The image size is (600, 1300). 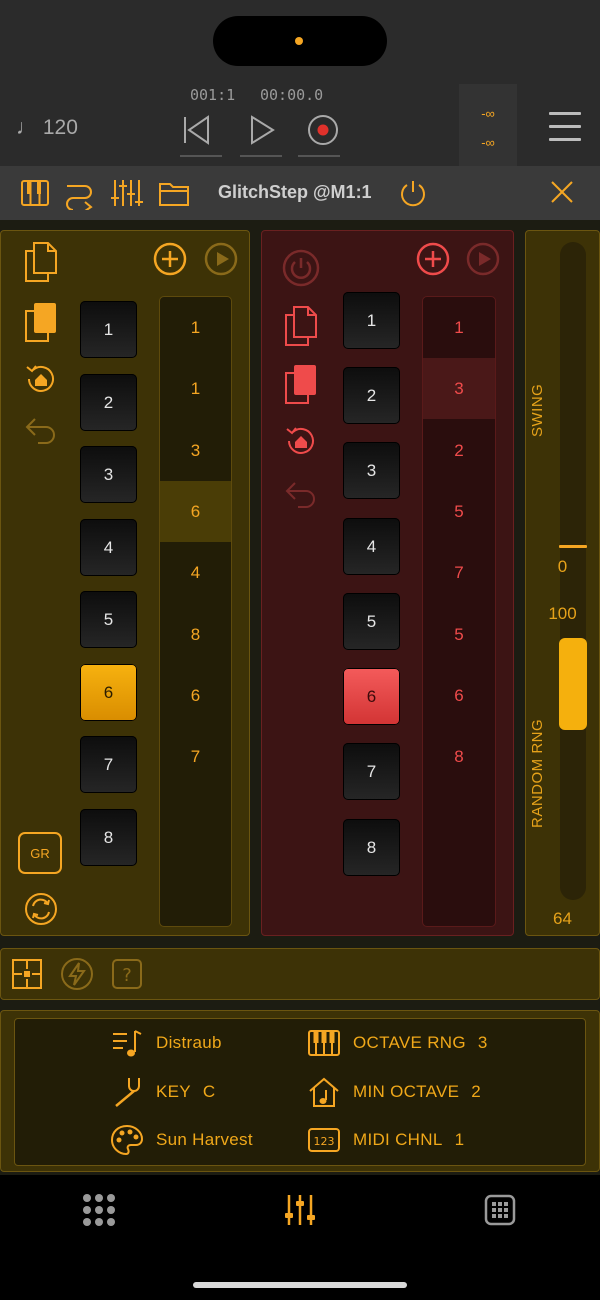 What do you see at coordinates (371, 696) in the screenshot?
I see `right-step-button-6: 6` at bounding box center [371, 696].